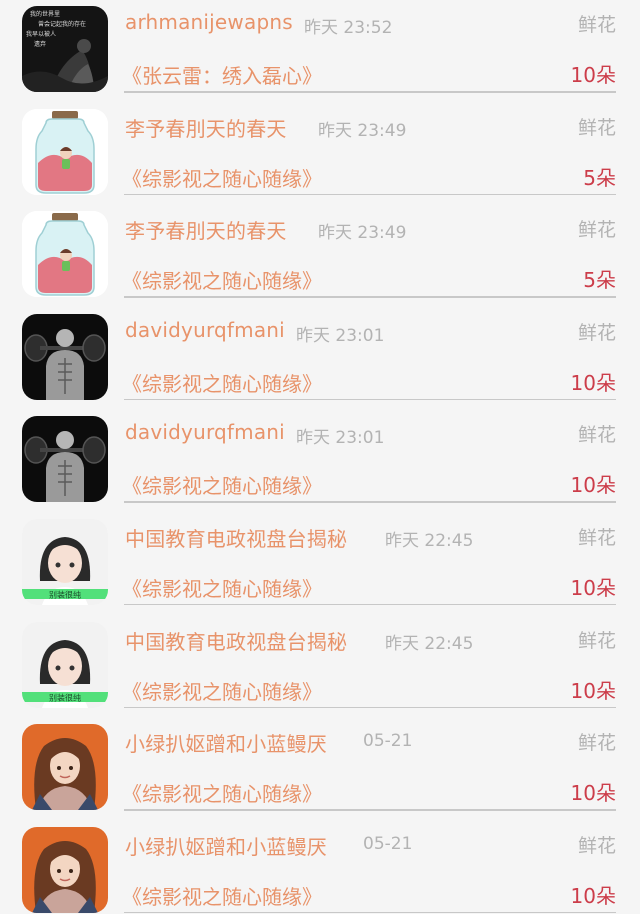  I want to click on avatar-caption-line-4: 遗弃, so click(40, 44).